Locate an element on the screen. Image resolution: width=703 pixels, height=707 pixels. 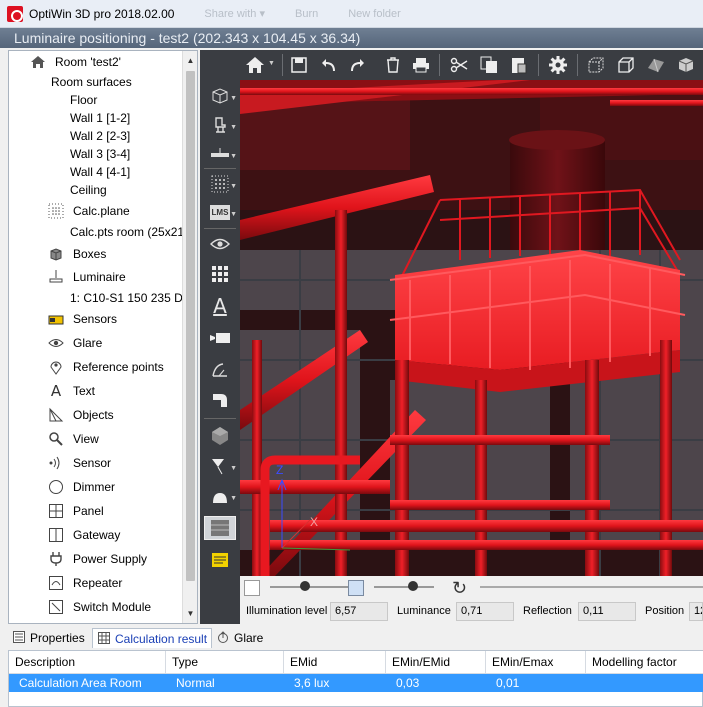
lms-tool: LMS ▼ is located at coordinates (220, 212).